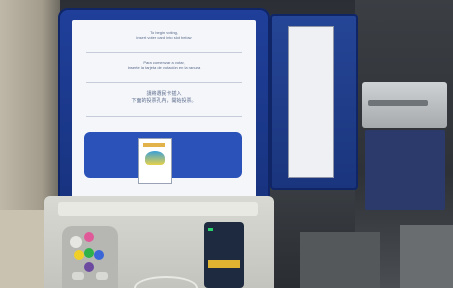 This screenshot has height=288, width=453. I want to click on voter-card-illustration, so click(155, 161).